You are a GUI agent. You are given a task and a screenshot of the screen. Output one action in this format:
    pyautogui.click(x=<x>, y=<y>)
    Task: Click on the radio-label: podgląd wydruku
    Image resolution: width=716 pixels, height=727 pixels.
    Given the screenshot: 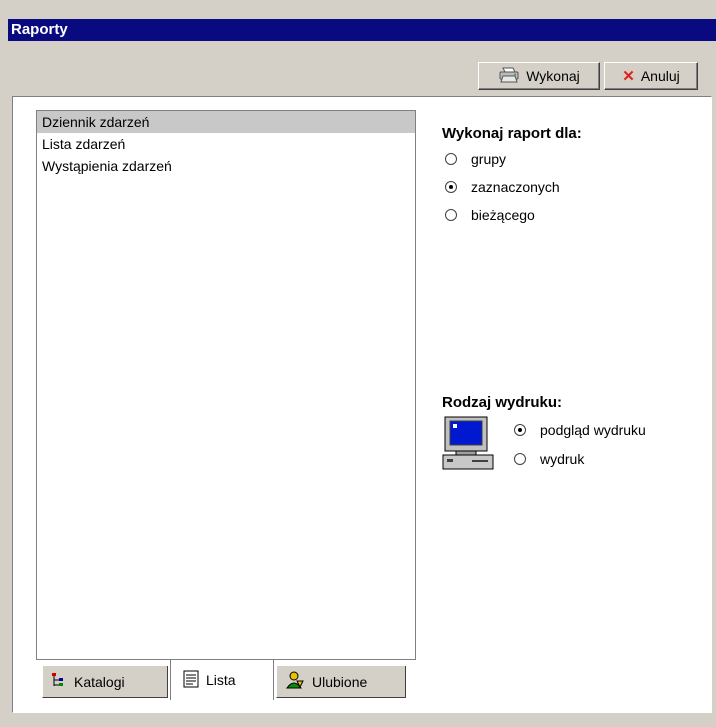 What is the action you would take?
    pyautogui.click(x=593, y=430)
    